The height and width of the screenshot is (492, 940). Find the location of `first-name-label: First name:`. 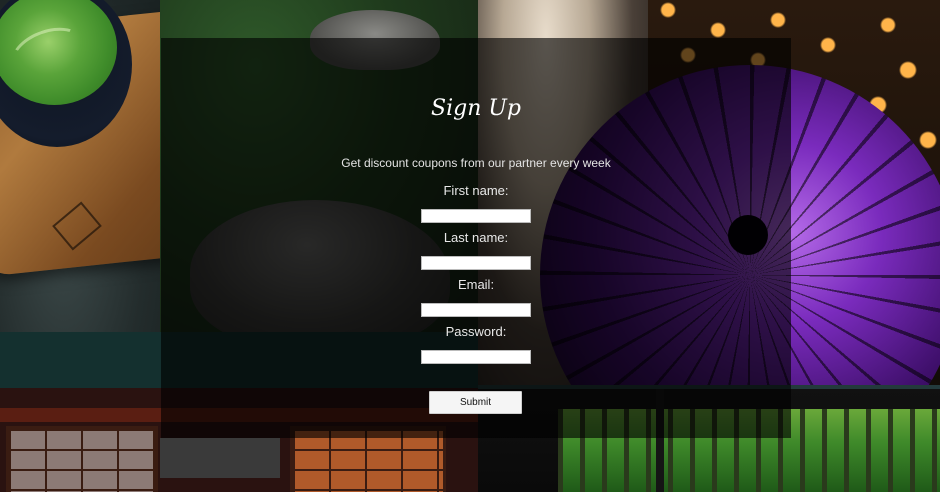

first-name-label: First name: is located at coordinates (476, 190).